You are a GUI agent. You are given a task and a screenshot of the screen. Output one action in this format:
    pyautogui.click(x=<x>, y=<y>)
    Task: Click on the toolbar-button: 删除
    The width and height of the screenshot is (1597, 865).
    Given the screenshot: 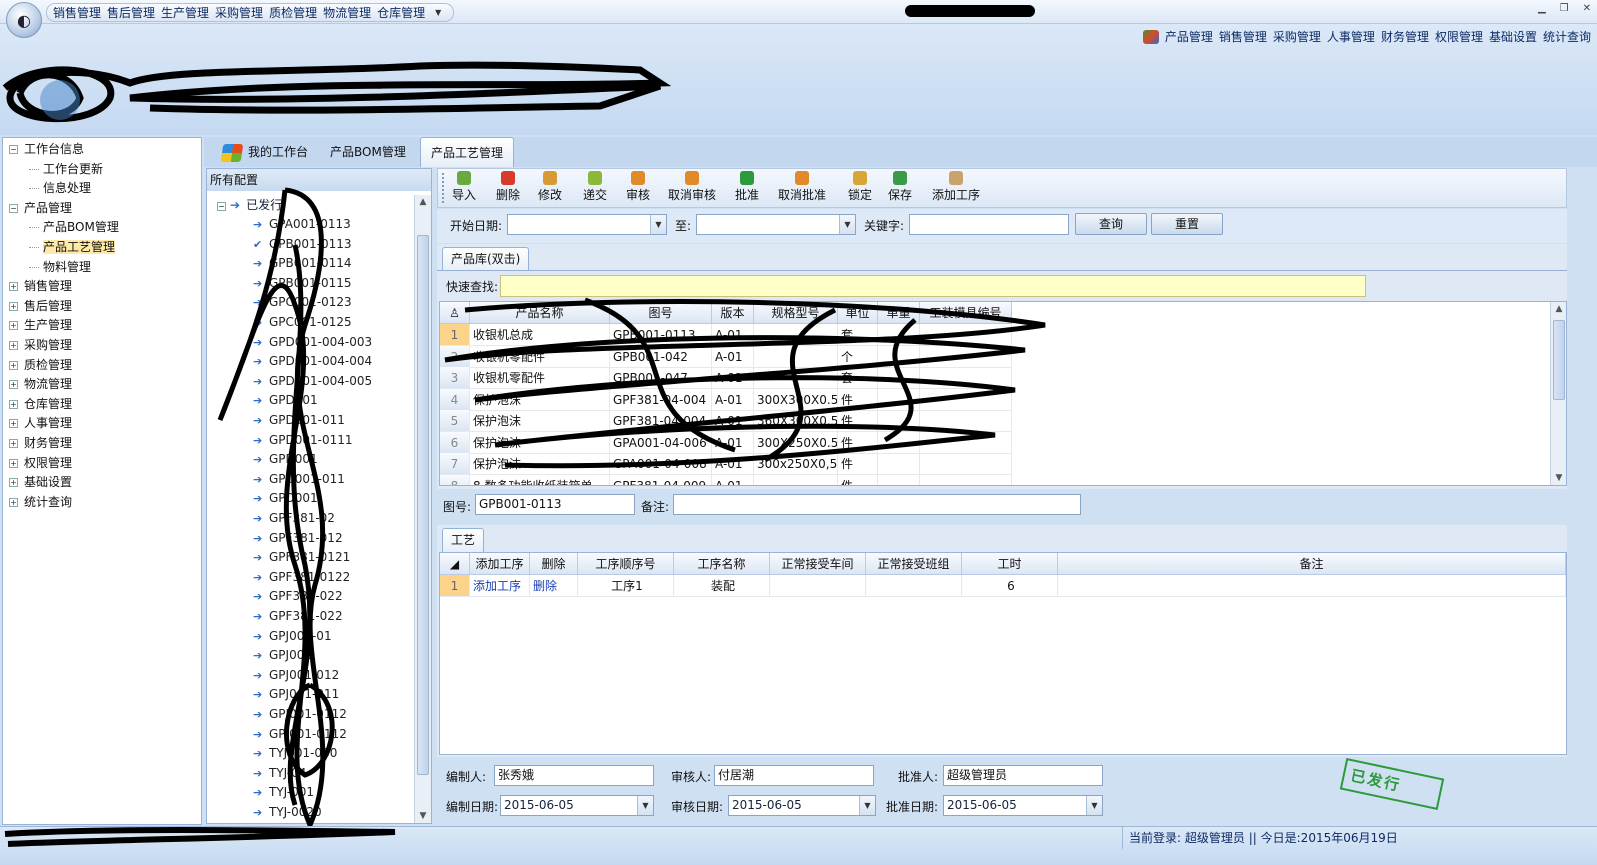 What is the action you would take?
    pyautogui.click(x=508, y=187)
    